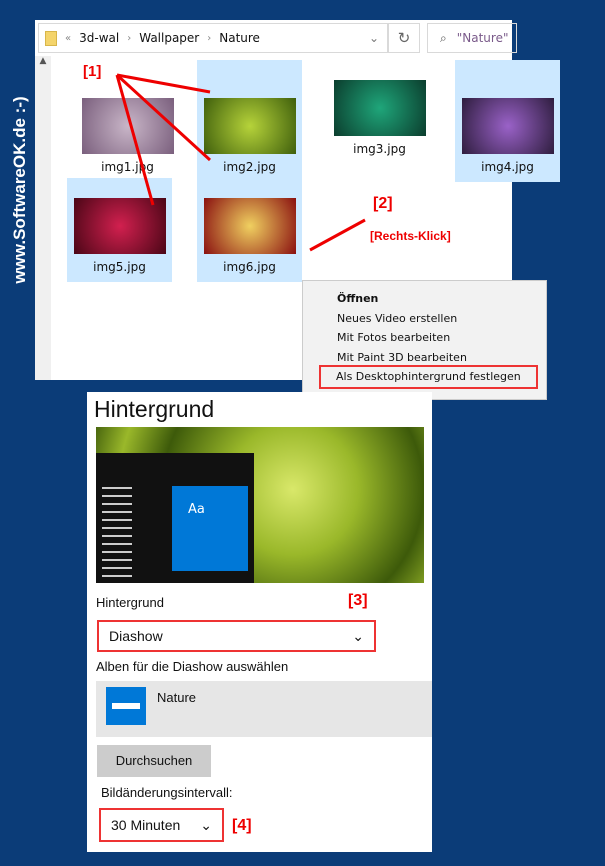 Image resolution: width=605 pixels, height=866 pixels. Describe the element at coordinates (242, 825) in the screenshot. I see `annotation-4: [4]` at that location.